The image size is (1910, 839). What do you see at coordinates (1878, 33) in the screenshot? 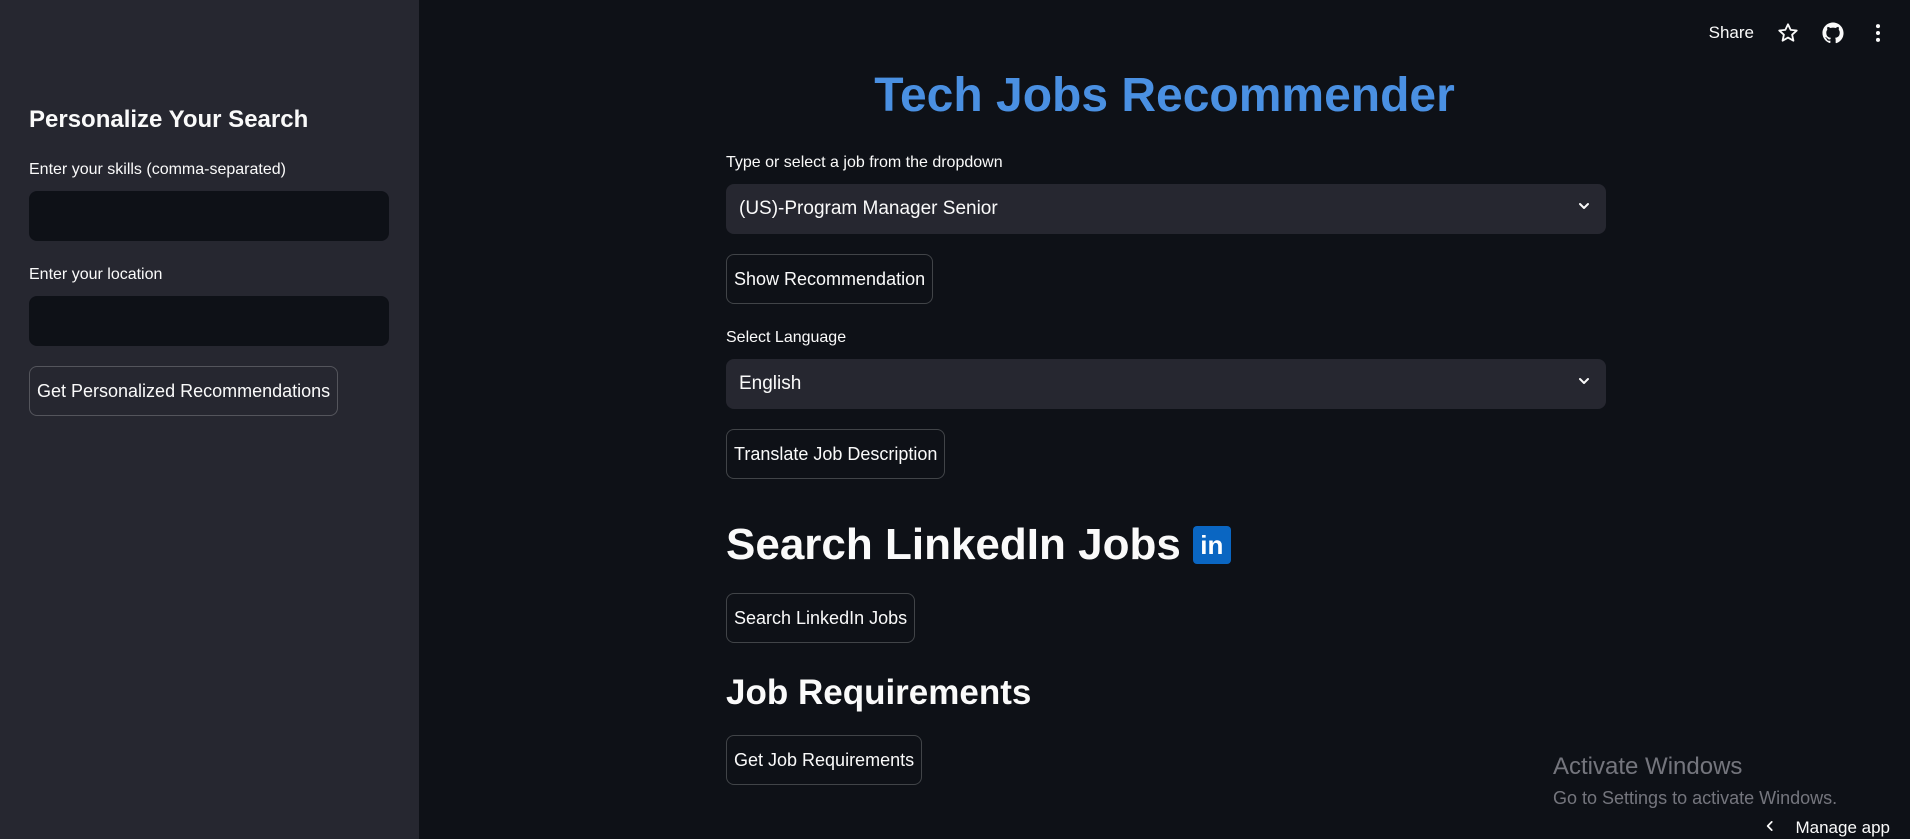
I see `more-vertical-icon` at bounding box center [1878, 33].